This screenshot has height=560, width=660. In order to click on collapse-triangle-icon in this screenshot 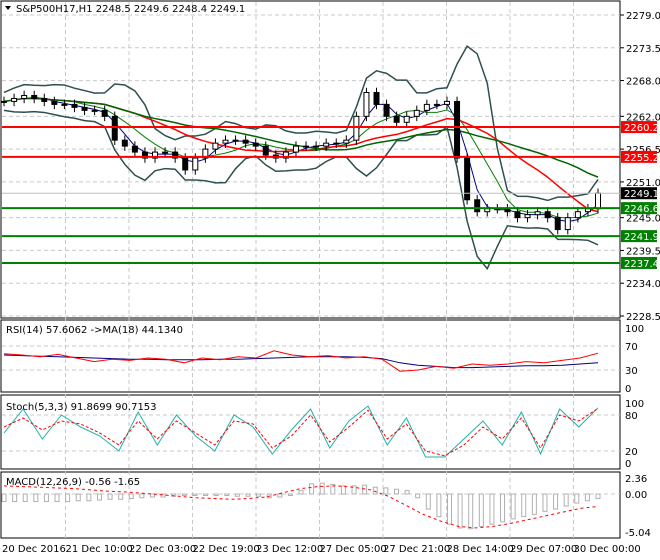, I will do `click(8, 8)`.